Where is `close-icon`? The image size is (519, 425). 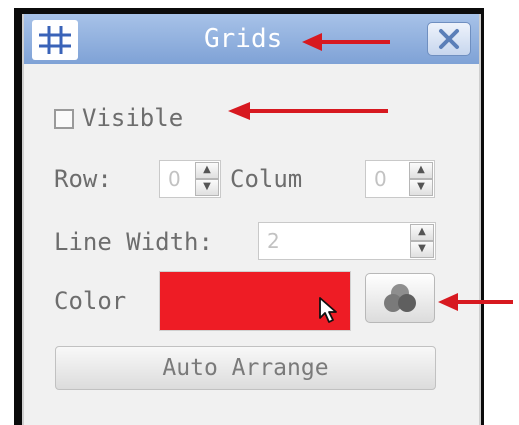 close-icon is located at coordinates (449, 39).